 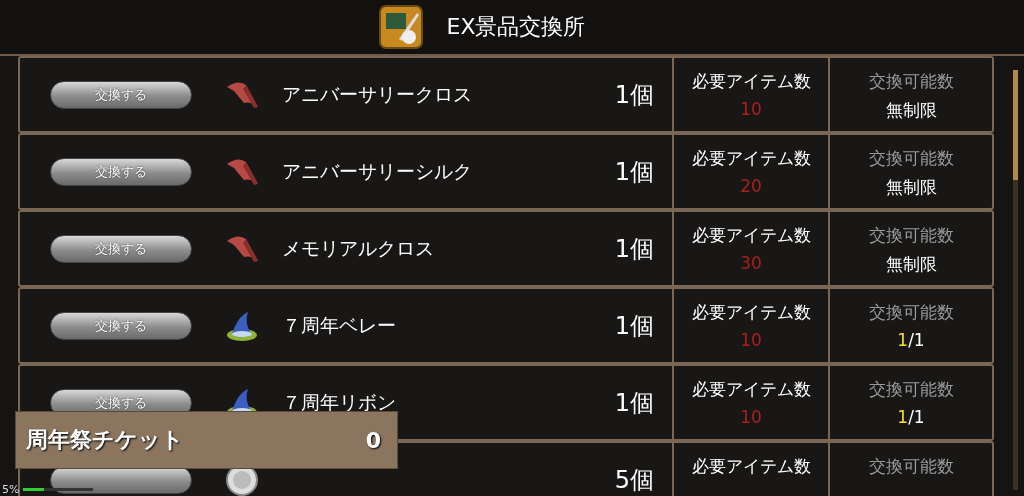 I want to click on ticket-label: 周年祭チケット, so click(x=105, y=440).